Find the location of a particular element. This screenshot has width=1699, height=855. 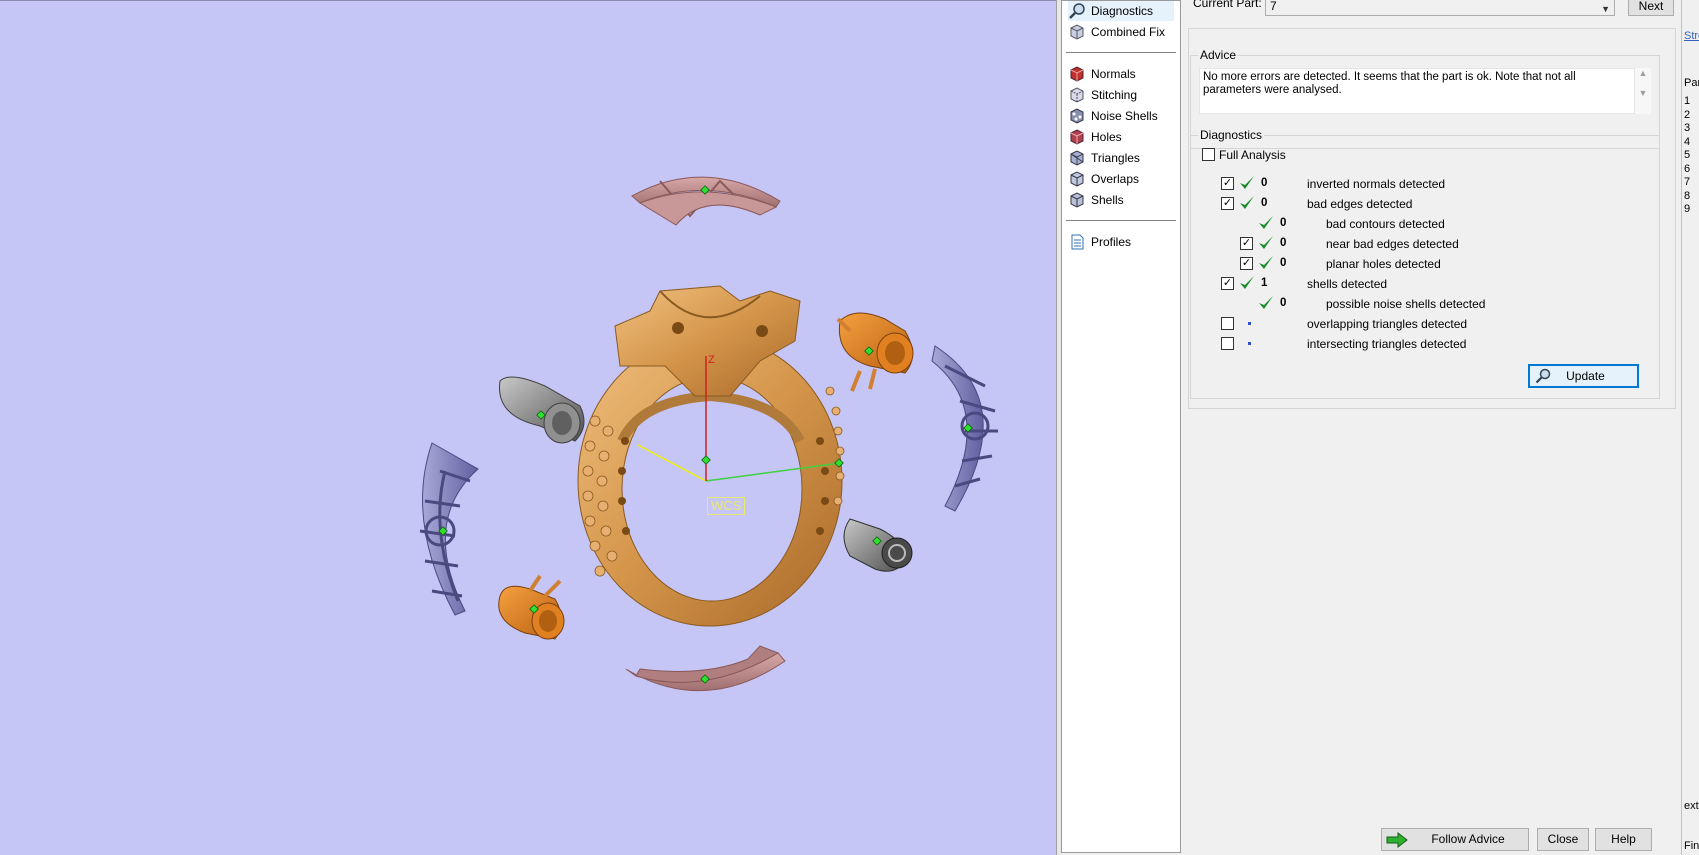

tool-overlaps: Overlaps is located at coordinates (1103, 179).